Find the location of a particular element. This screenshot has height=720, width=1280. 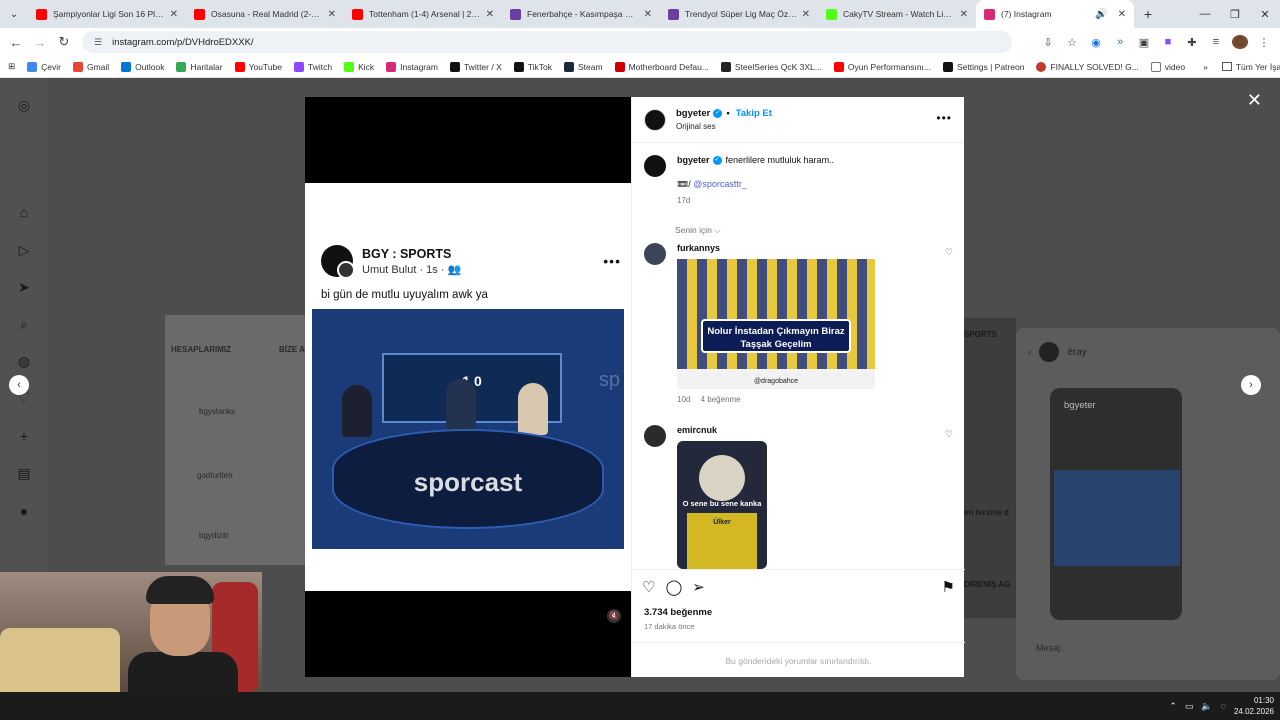

apps-grid-icon: ⊞ is located at coordinates (11, 66).